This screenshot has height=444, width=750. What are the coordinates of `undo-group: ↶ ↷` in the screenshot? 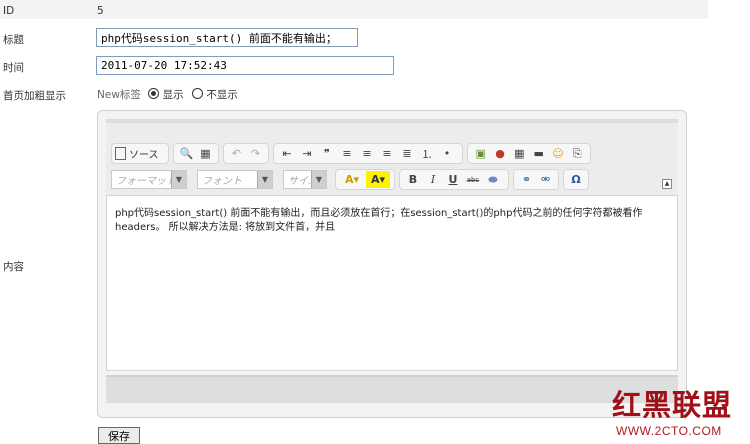 It's located at (246, 153).